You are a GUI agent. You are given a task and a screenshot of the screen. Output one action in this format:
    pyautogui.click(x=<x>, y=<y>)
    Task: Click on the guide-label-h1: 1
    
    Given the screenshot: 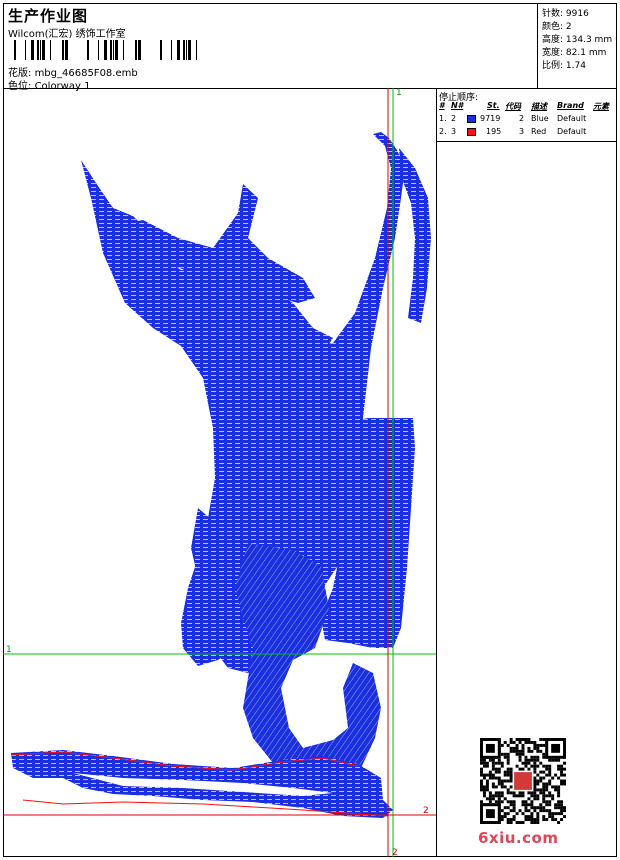 What is the action you would take?
    pyautogui.click(x=9, y=650)
    